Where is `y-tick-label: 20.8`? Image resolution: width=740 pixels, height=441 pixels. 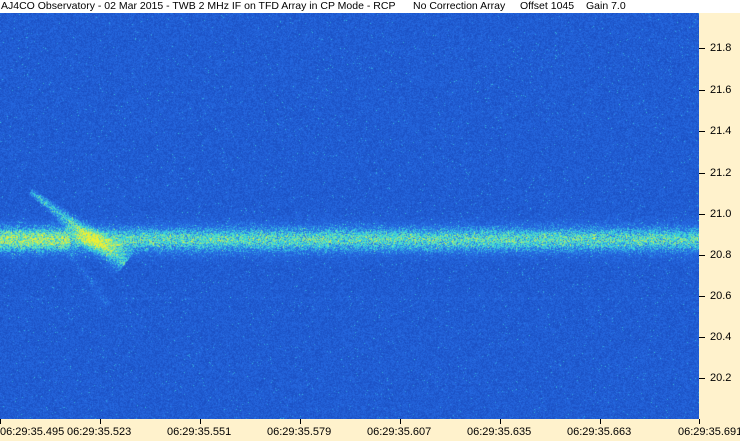 y-tick-label: 20.8 is located at coordinates (721, 255).